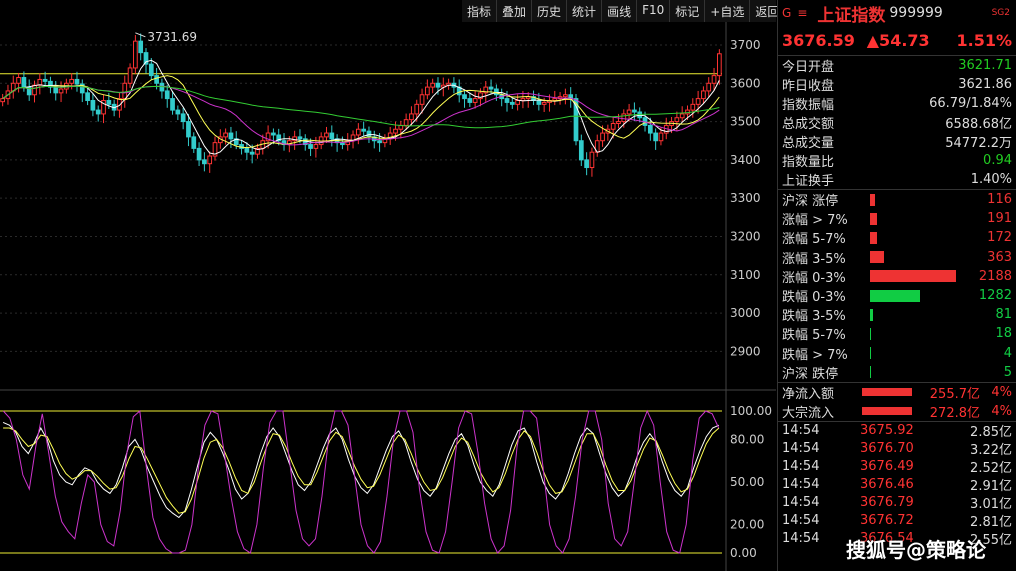 The width and height of the screenshot is (1016, 571). Describe the element at coordinates (585, 11) in the screenshot. I see `toolbar-button-3: 统计` at that location.